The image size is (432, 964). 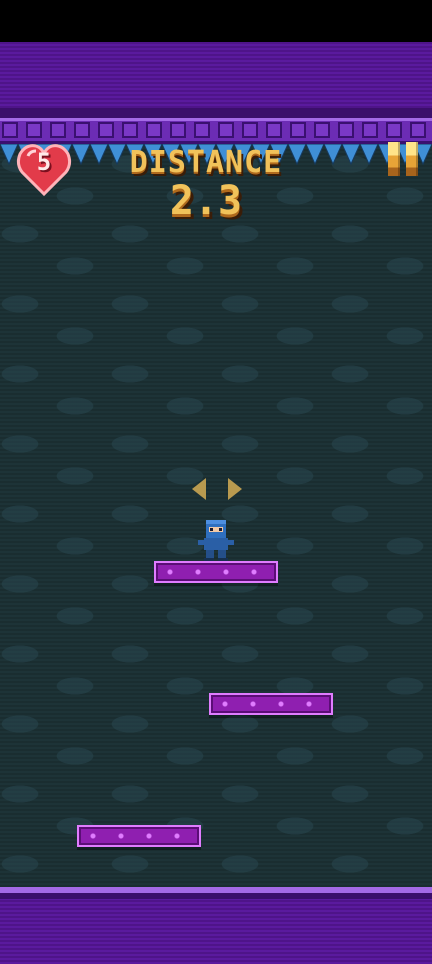 I want to click on platform-lower, so click(x=139, y=836).